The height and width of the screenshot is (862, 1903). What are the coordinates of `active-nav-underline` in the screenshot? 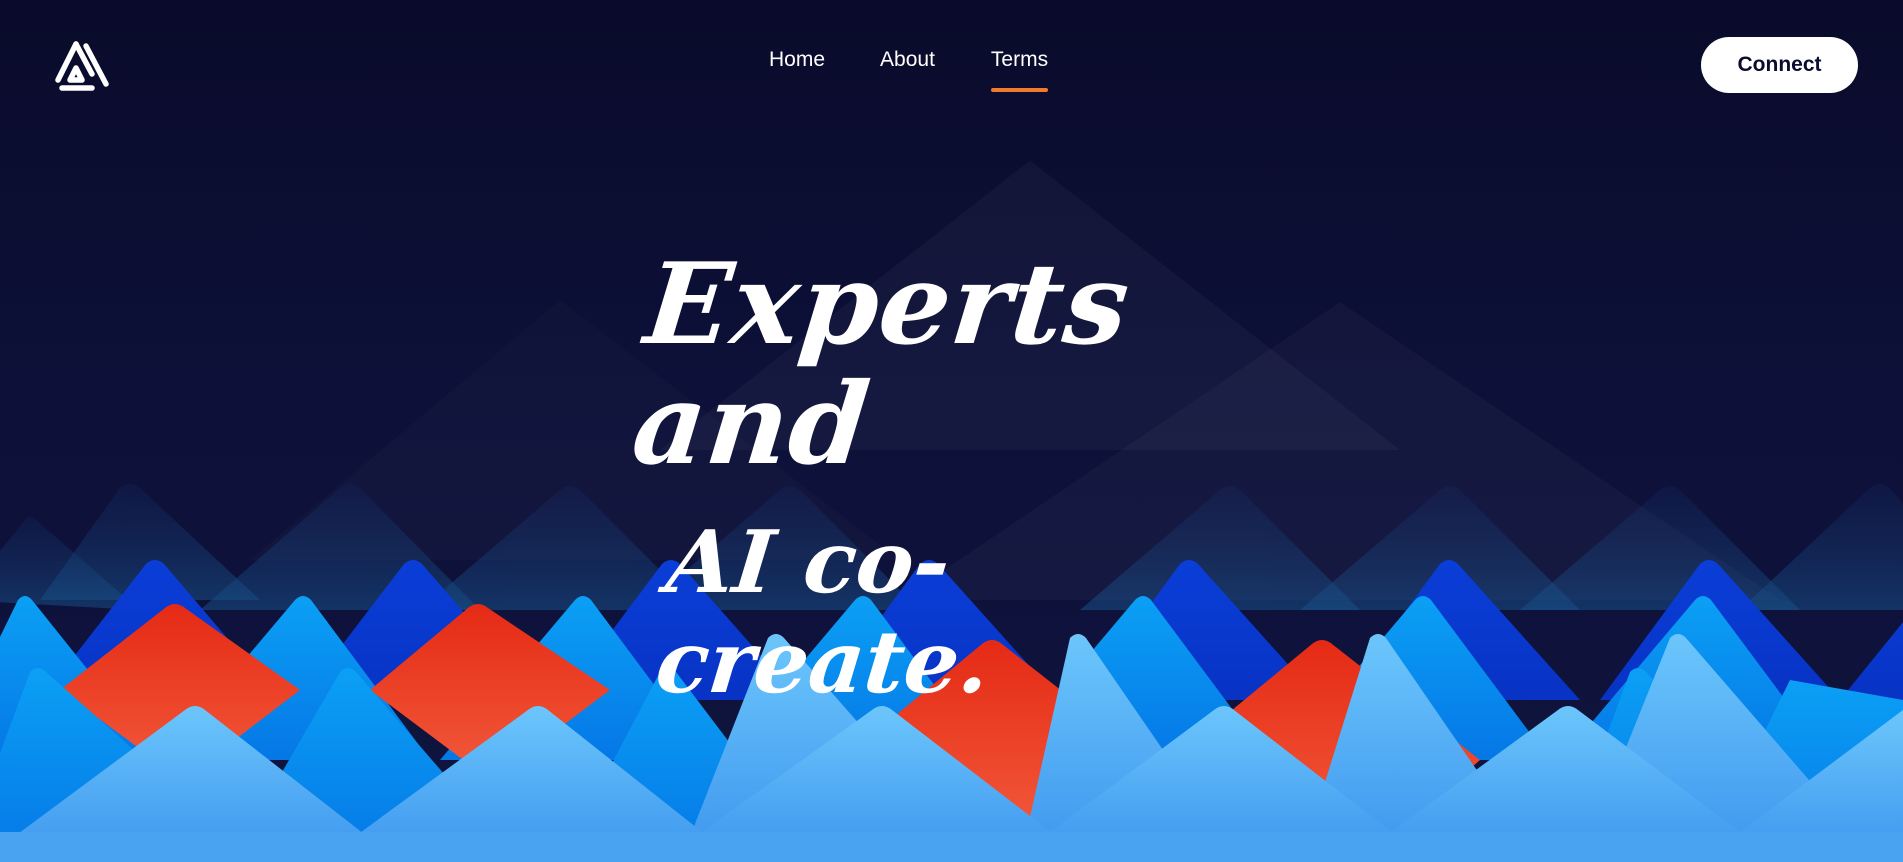 It's located at (1019, 90).